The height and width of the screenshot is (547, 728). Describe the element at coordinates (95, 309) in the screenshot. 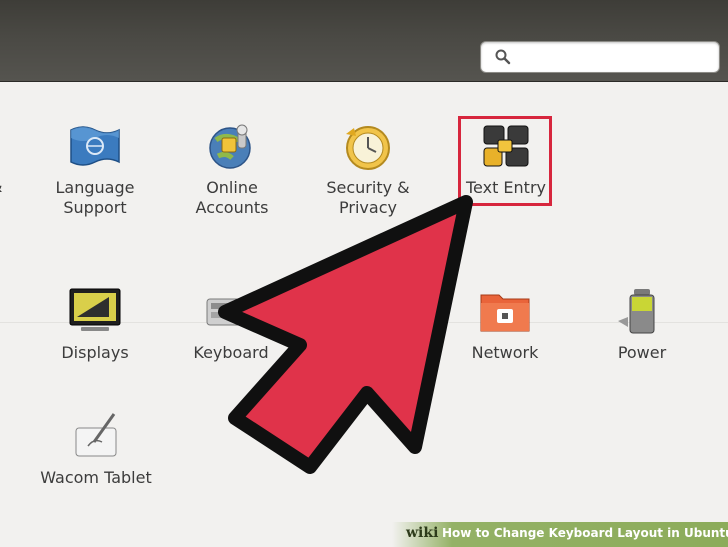

I see `displays-monitor-icon` at that location.